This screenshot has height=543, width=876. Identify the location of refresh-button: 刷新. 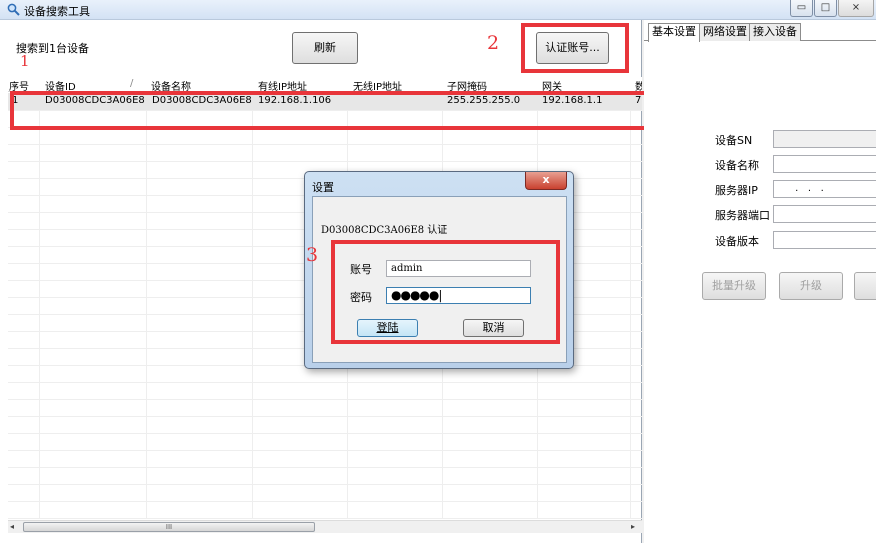
(325, 48).